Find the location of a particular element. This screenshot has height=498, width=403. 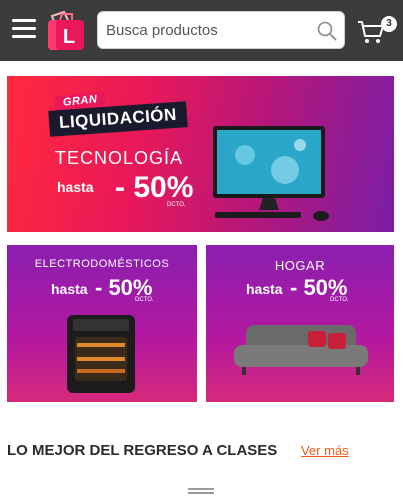

discount-label: - 50% is located at coordinates (154, 187).